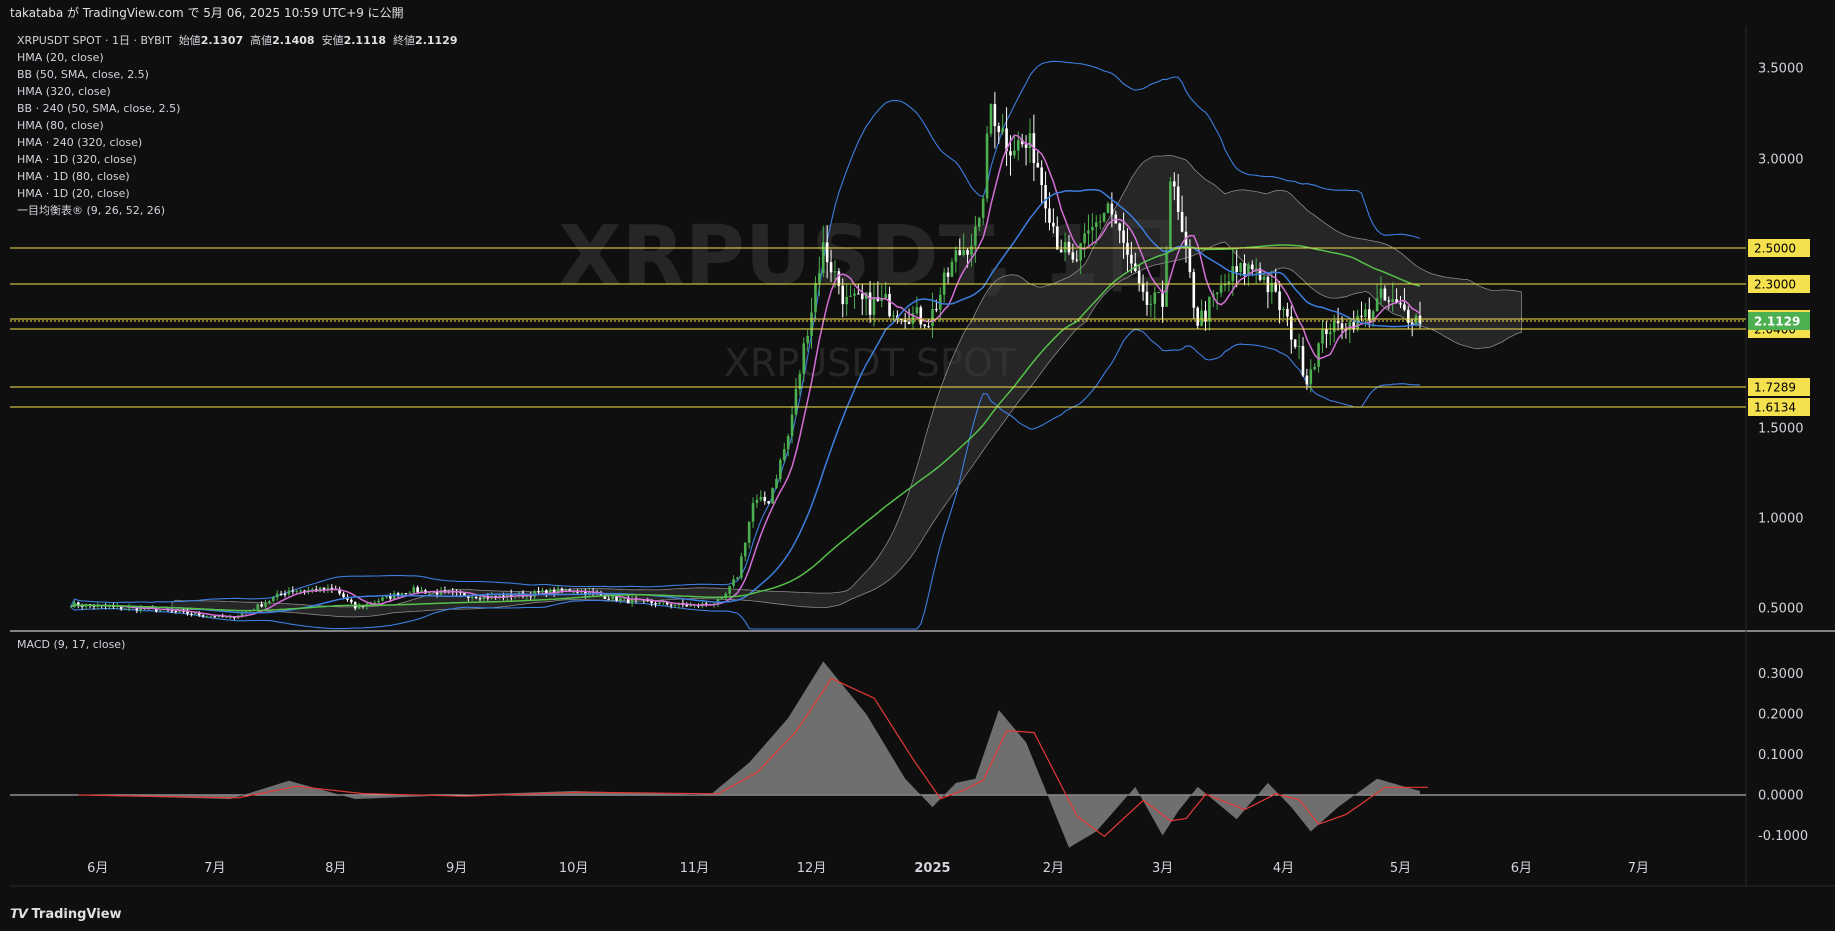 The height and width of the screenshot is (931, 1835). Describe the element at coordinates (1775, 249) in the screenshot. I see `level-tag-label: 2.5000` at that location.